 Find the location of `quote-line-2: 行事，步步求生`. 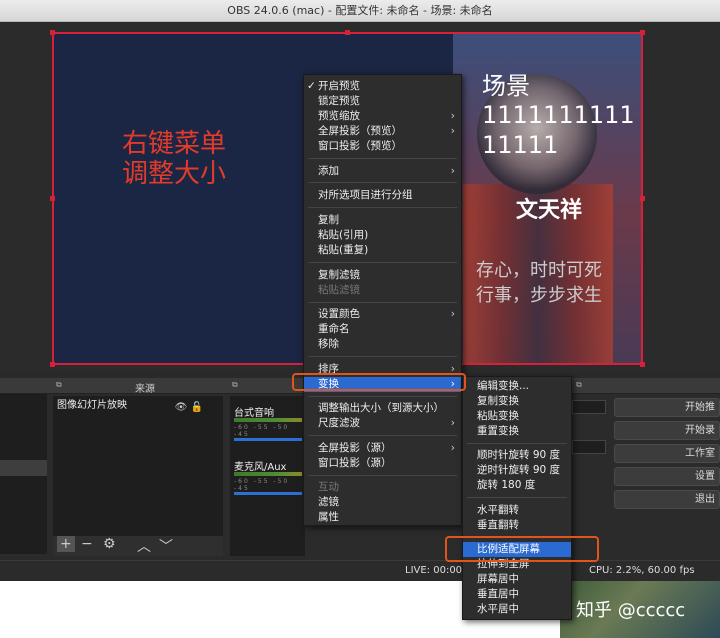

quote-line-2: 行事，步步求生 is located at coordinates (539, 295).